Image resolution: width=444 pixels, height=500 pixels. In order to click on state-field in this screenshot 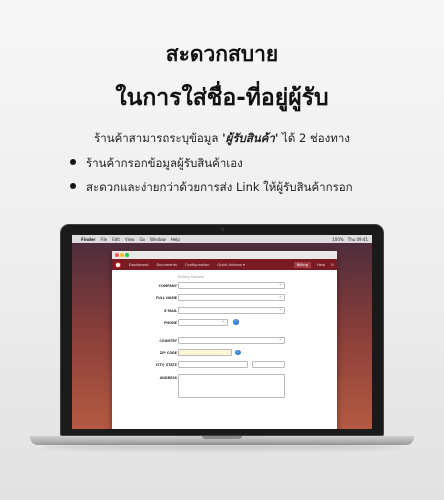, I will do `click(268, 365)`.